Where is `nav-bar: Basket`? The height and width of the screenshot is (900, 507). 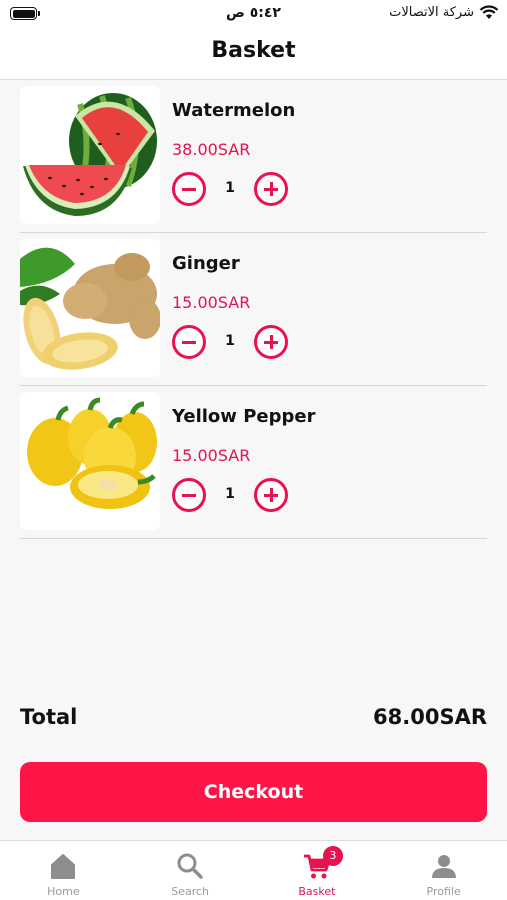 nav-bar: Basket is located at coordinates (253, 54).